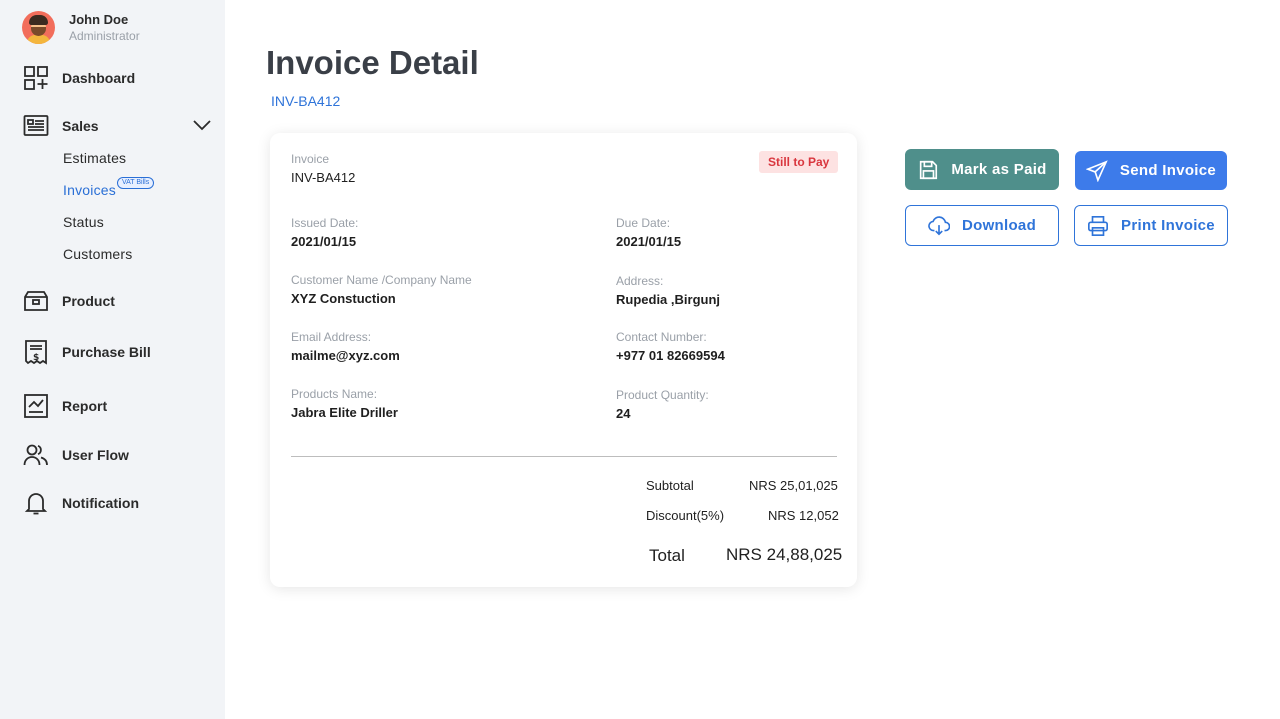  Describe the element at coordinates (1168, 170) in the screenshot. I see `button-label: Send Invoice` at that location.